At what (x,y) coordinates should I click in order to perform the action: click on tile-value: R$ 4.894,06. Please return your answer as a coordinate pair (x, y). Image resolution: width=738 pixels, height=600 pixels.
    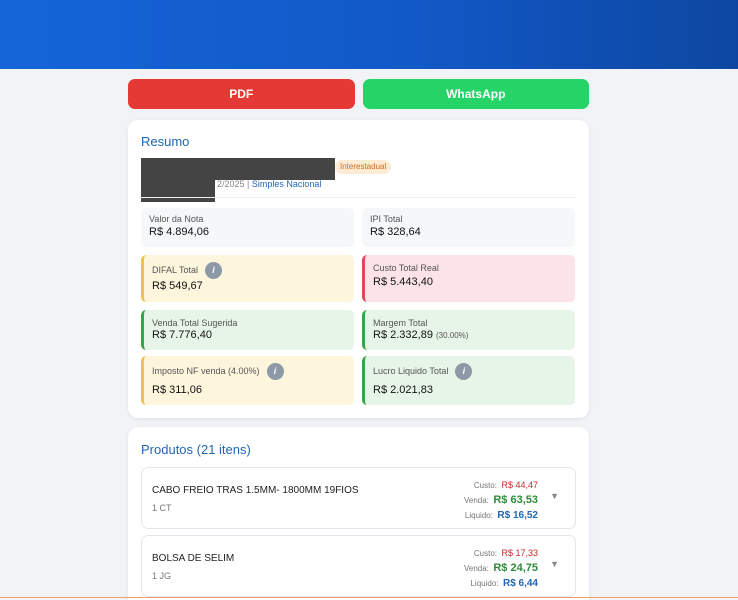
    Looking at the image, I should click on (179, 232).